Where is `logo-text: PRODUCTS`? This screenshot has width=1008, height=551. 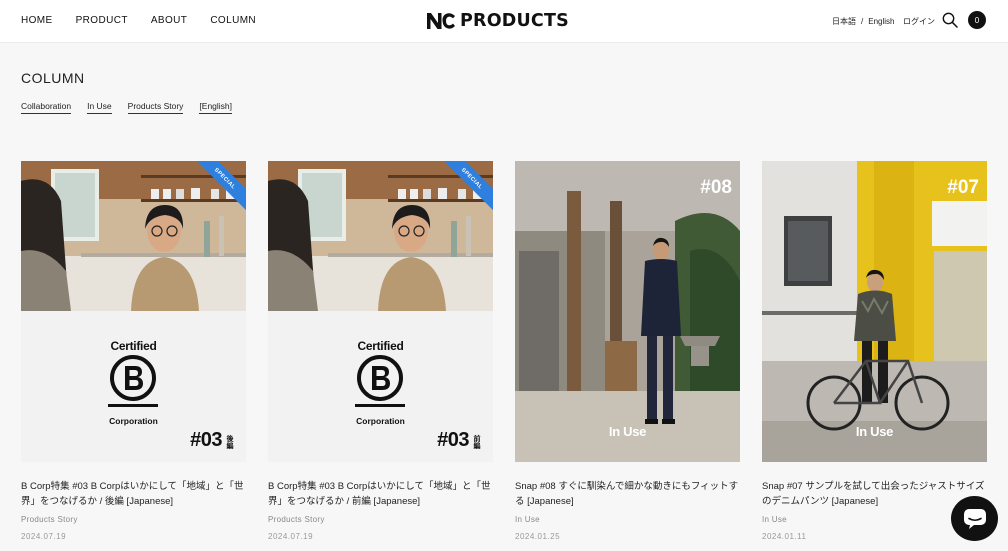
logo-text: PRODUCTS is located at coordinates (514, 21).